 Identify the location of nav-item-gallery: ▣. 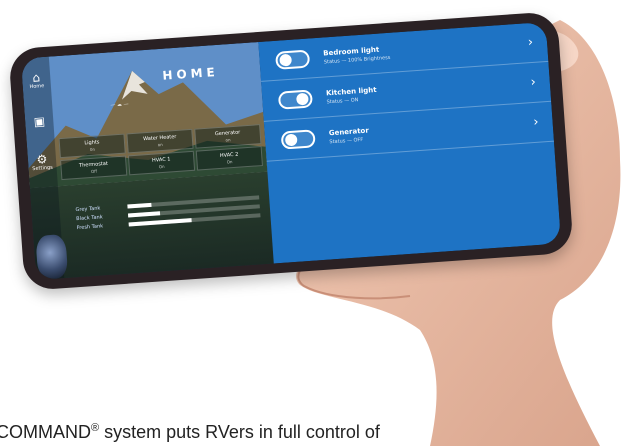
(39, 121).